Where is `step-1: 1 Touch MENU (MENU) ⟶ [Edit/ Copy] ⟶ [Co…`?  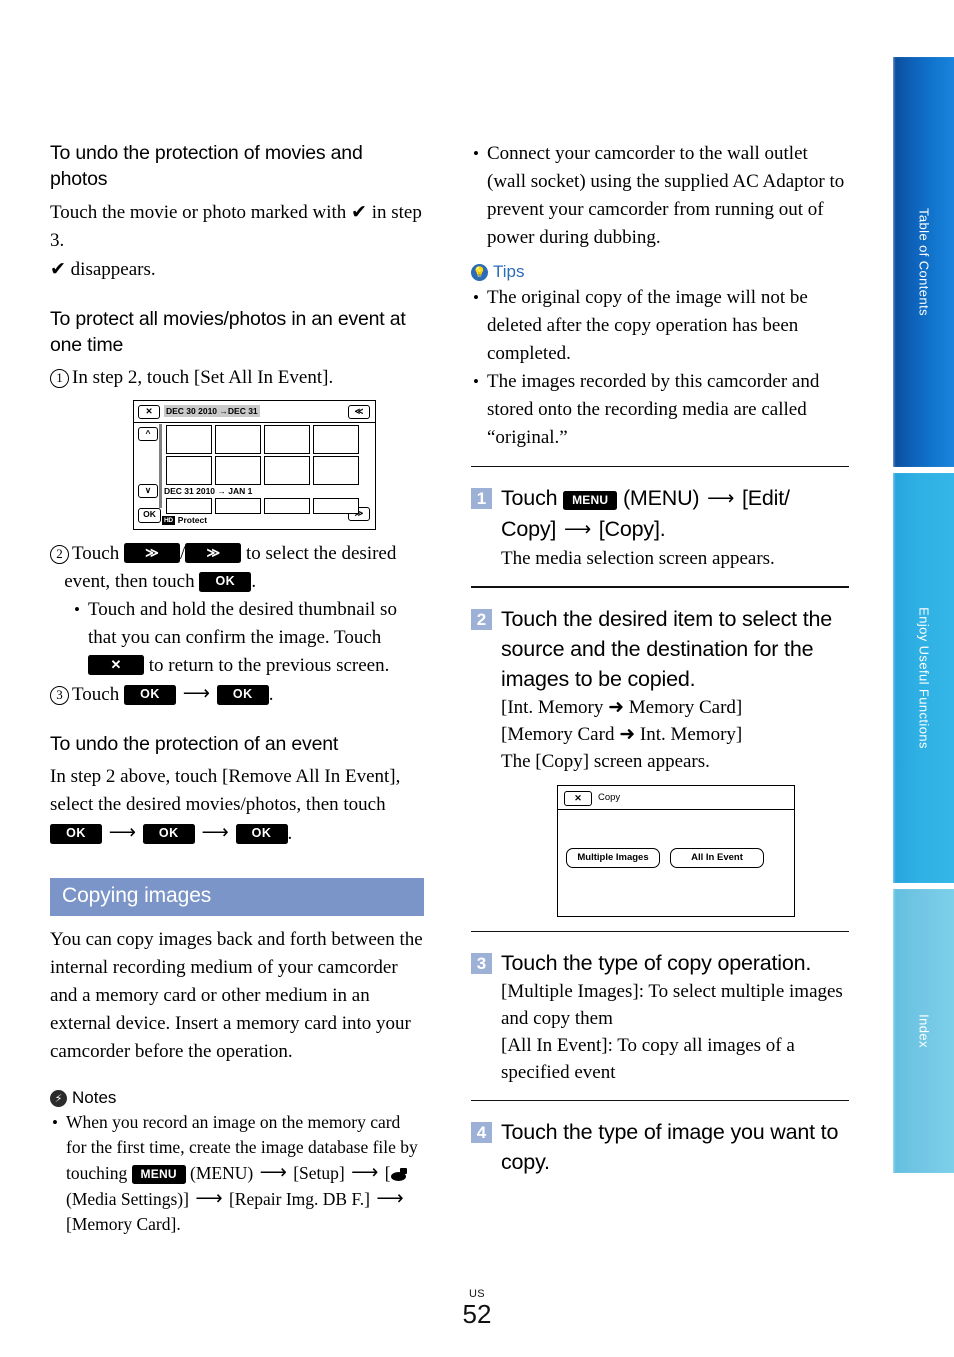
step-1: 1 Touch MENU (MENU) ⟶ [Edit/ Copy] ⟶ [Co… is located at coordinates (660, 514).